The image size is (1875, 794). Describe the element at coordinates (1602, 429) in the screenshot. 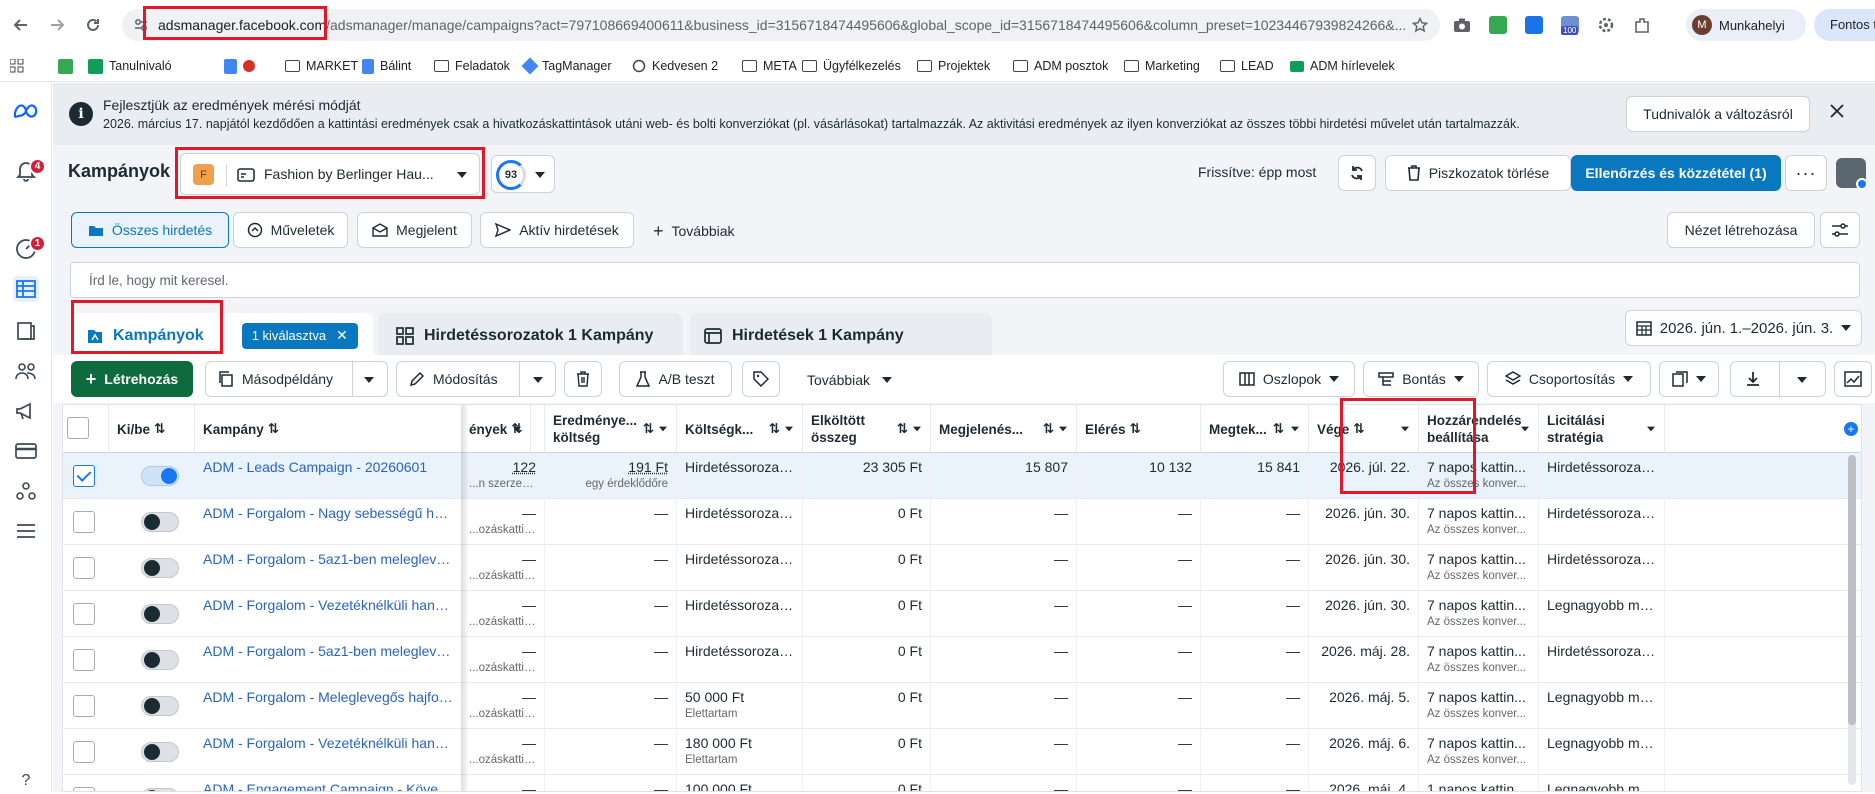

I see `header-bid-strategy: Licitálási stratégia` at that location.